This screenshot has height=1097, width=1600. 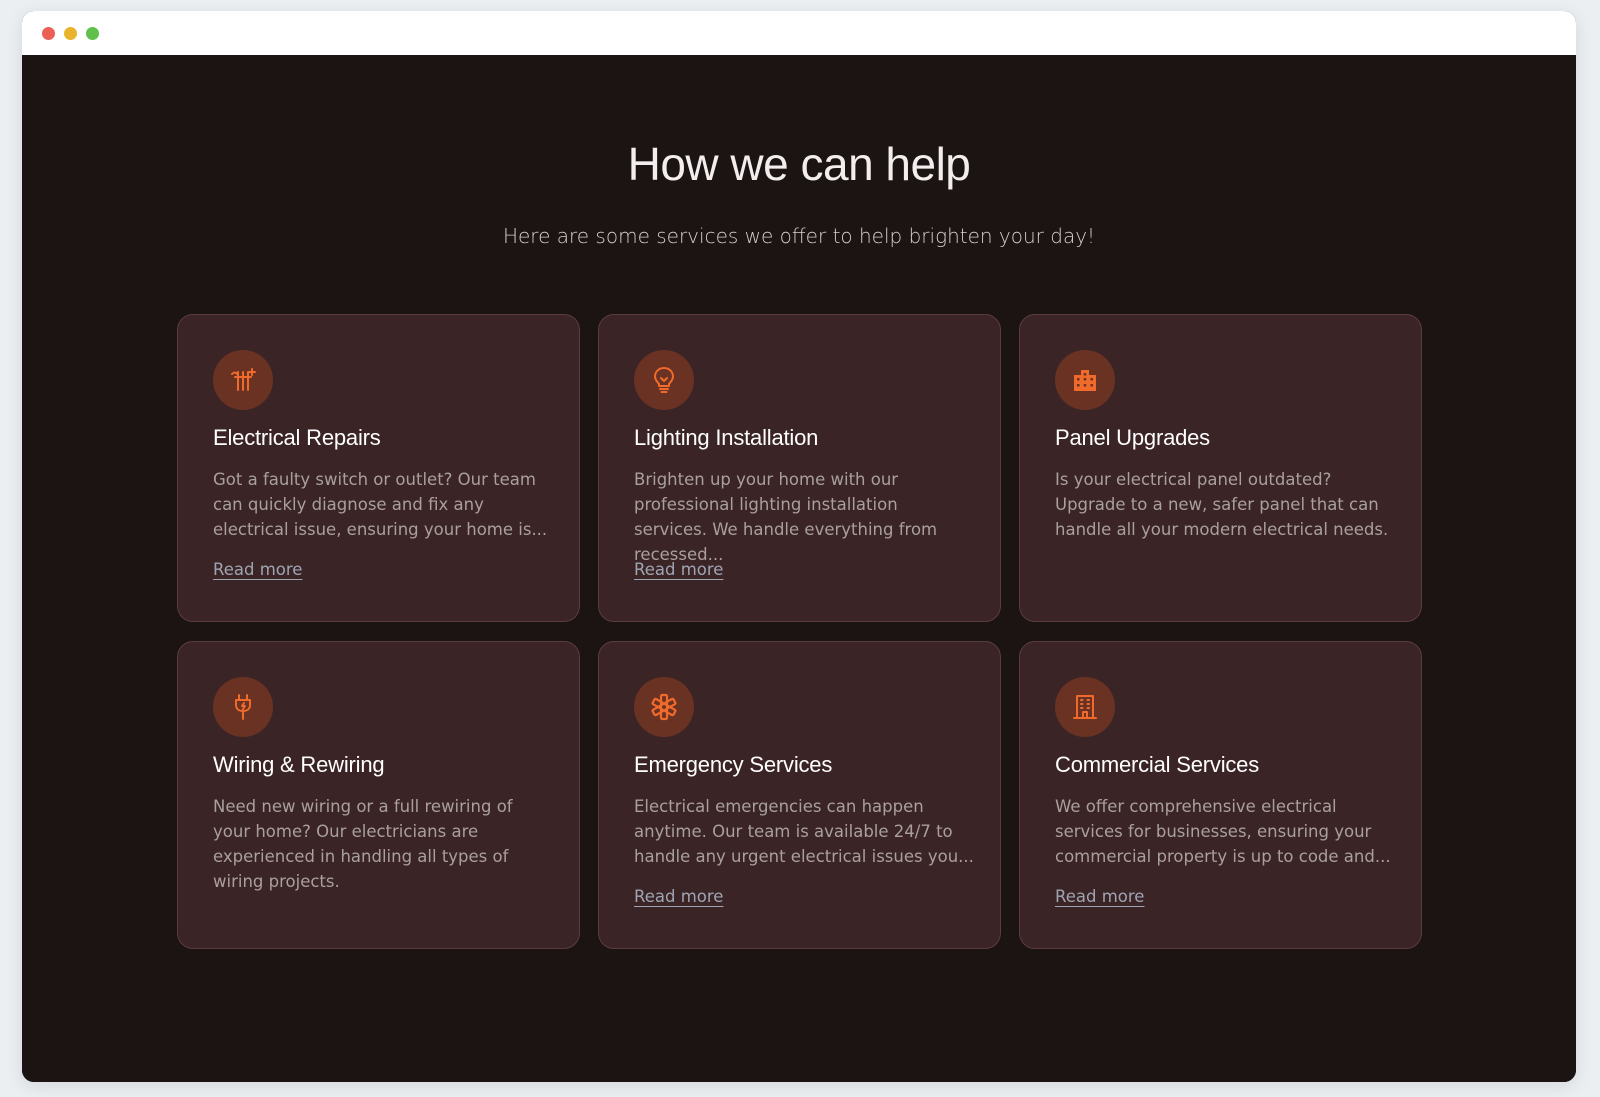 What do you see at coordinates (1132, 437) in the screenshot?
I see `service-title: Panel Upgrades` at bounding box center [1132, 437].